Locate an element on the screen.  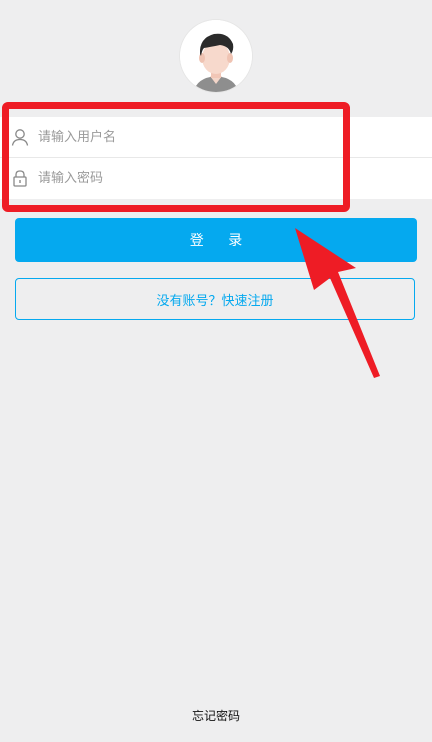
user-avatar-icon is located at coordinates (216, 56).